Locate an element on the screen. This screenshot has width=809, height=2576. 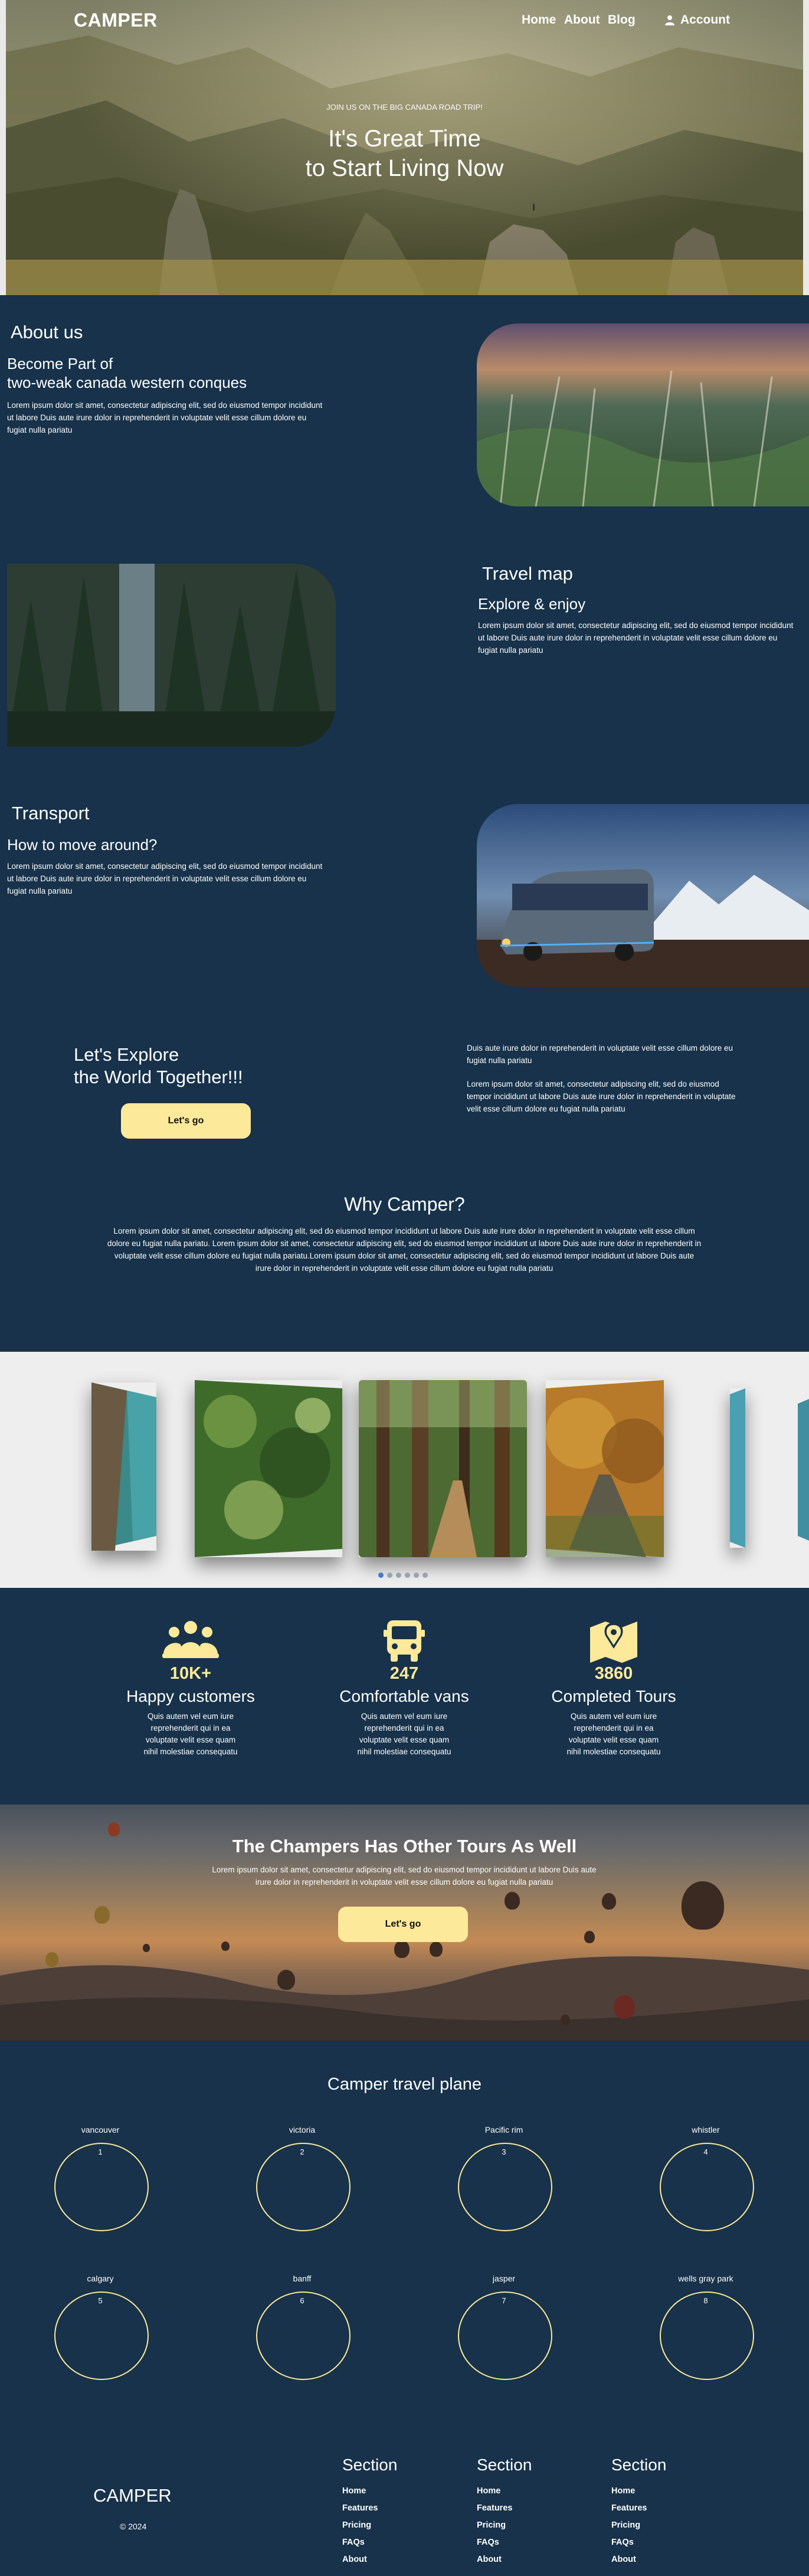
about-subheading-line2: two-weak canada western conques is located at coordinates (127, 382).